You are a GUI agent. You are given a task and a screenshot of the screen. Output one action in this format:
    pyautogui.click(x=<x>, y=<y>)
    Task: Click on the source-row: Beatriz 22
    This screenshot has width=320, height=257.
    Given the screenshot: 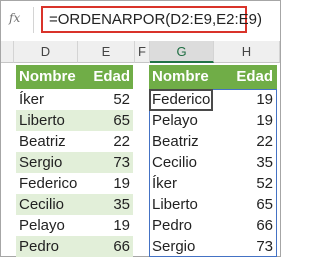 What is the action you would take?
    pyautogui.click(x=74, y=141)
    